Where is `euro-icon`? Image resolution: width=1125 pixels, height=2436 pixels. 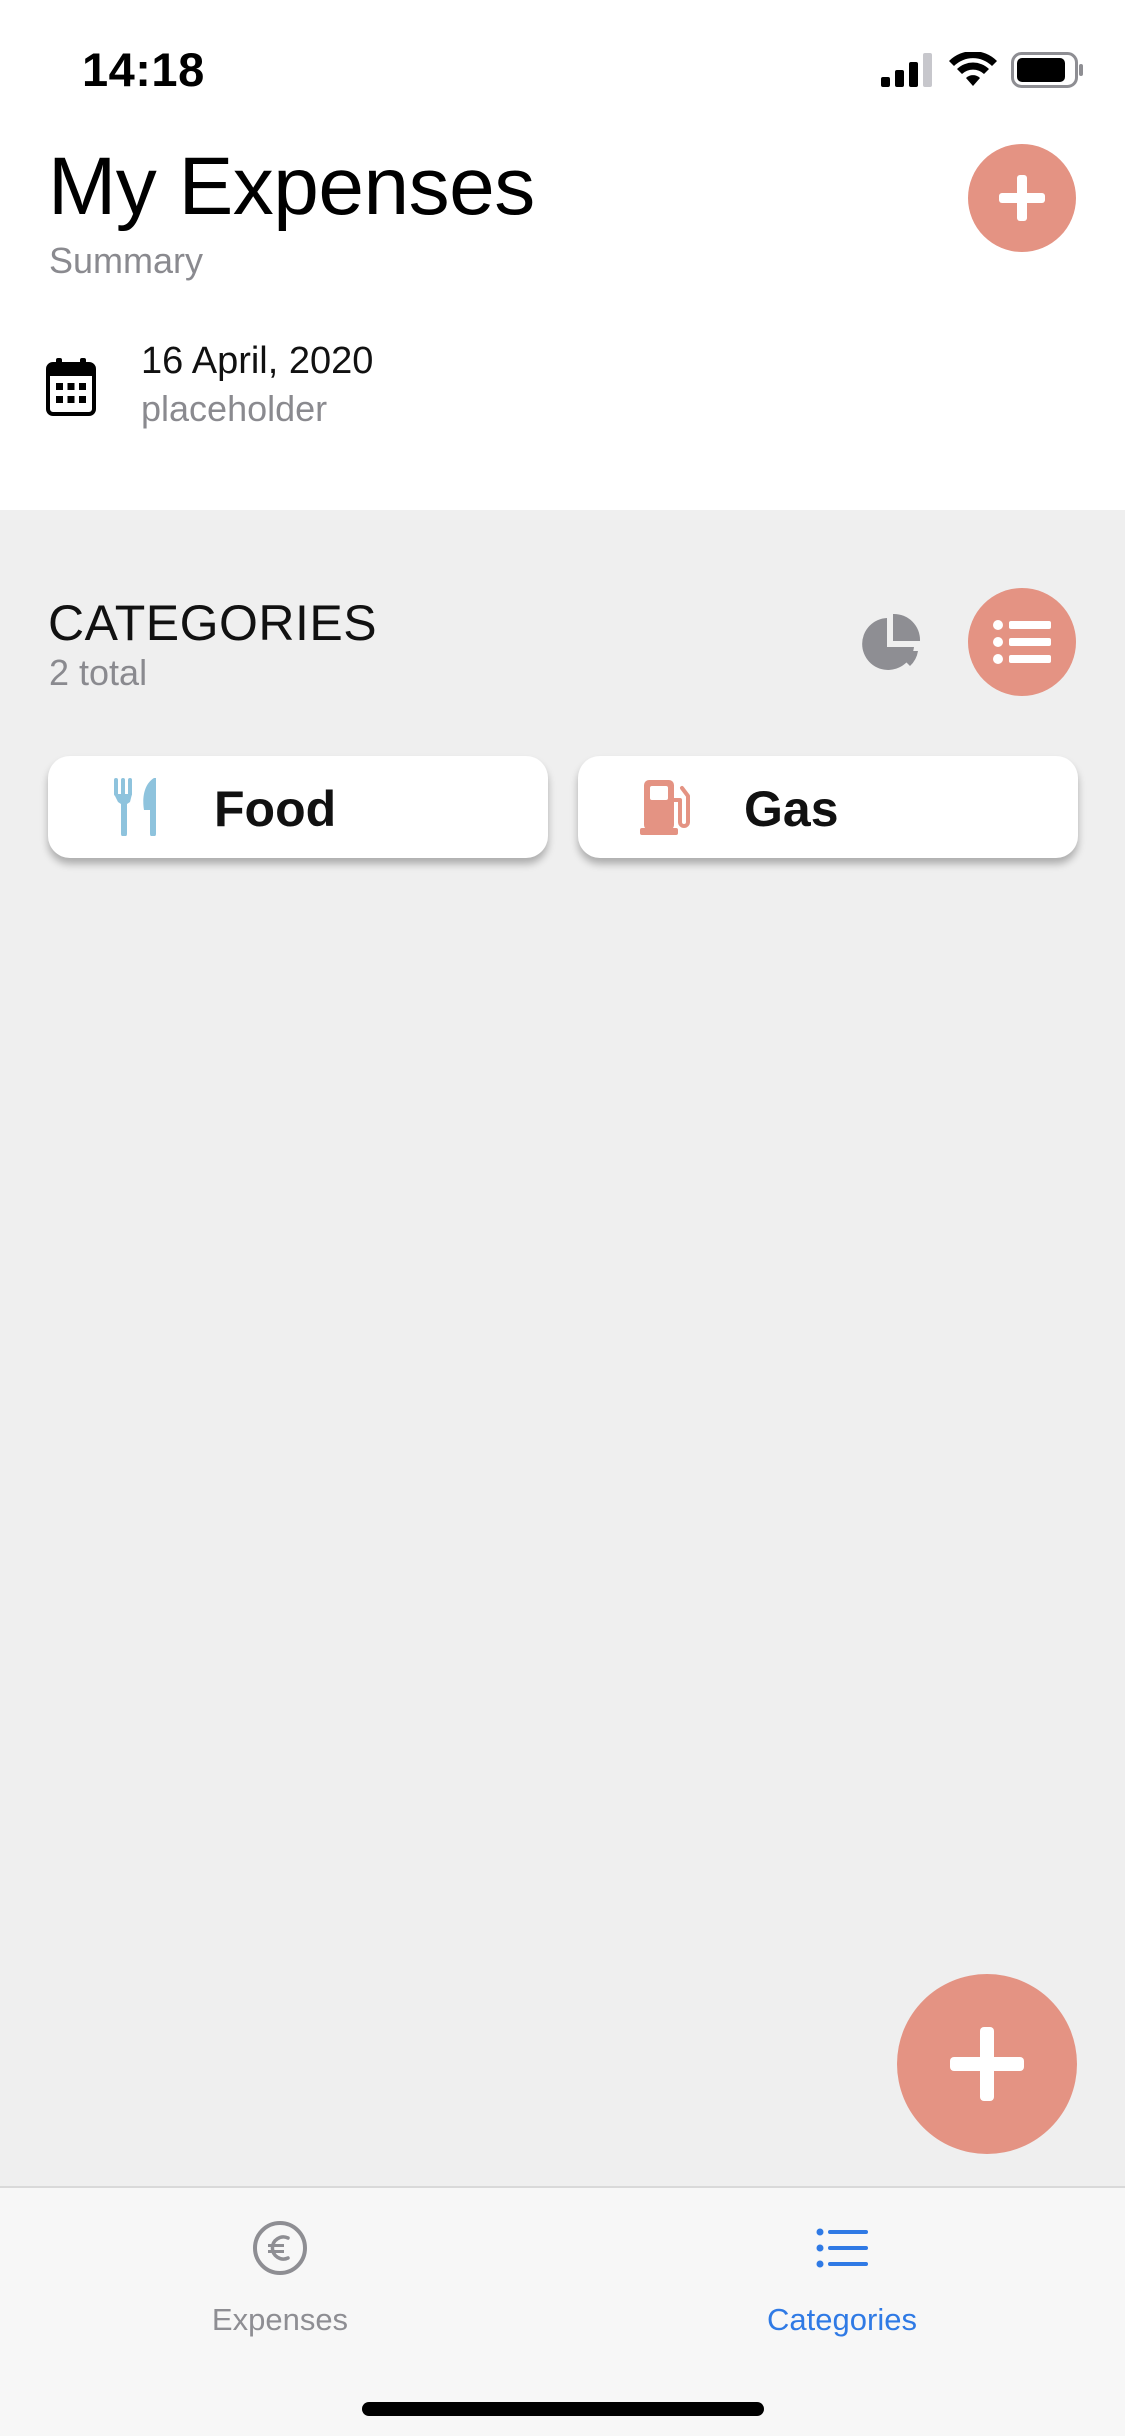 euro-icon is located at coordinates (280, 2248).